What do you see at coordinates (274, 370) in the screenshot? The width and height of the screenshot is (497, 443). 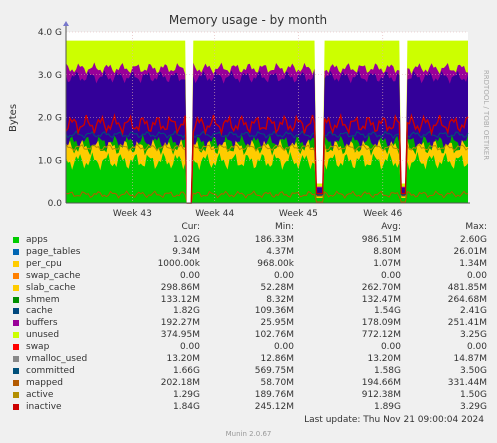 I see `legend-min: 569.75M` at bounding box center [274, 370].